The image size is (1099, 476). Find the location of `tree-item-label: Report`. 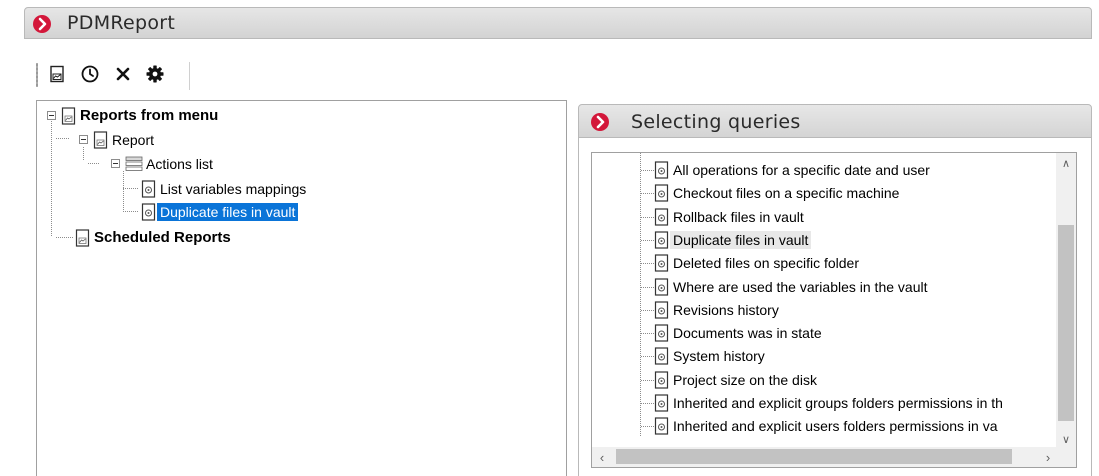

tree-item-label: Report is located at coordinates (133, 139).